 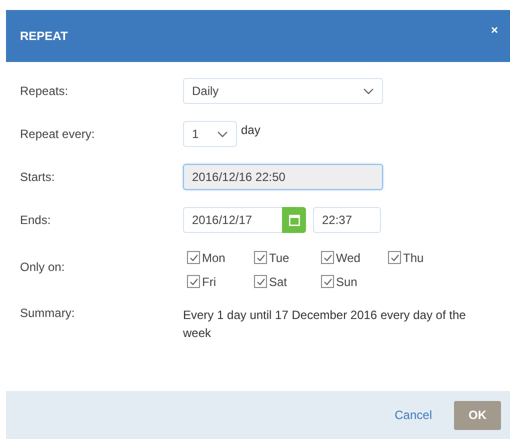 I want to click on field-label: Ends:, so click(x=36, y=220).